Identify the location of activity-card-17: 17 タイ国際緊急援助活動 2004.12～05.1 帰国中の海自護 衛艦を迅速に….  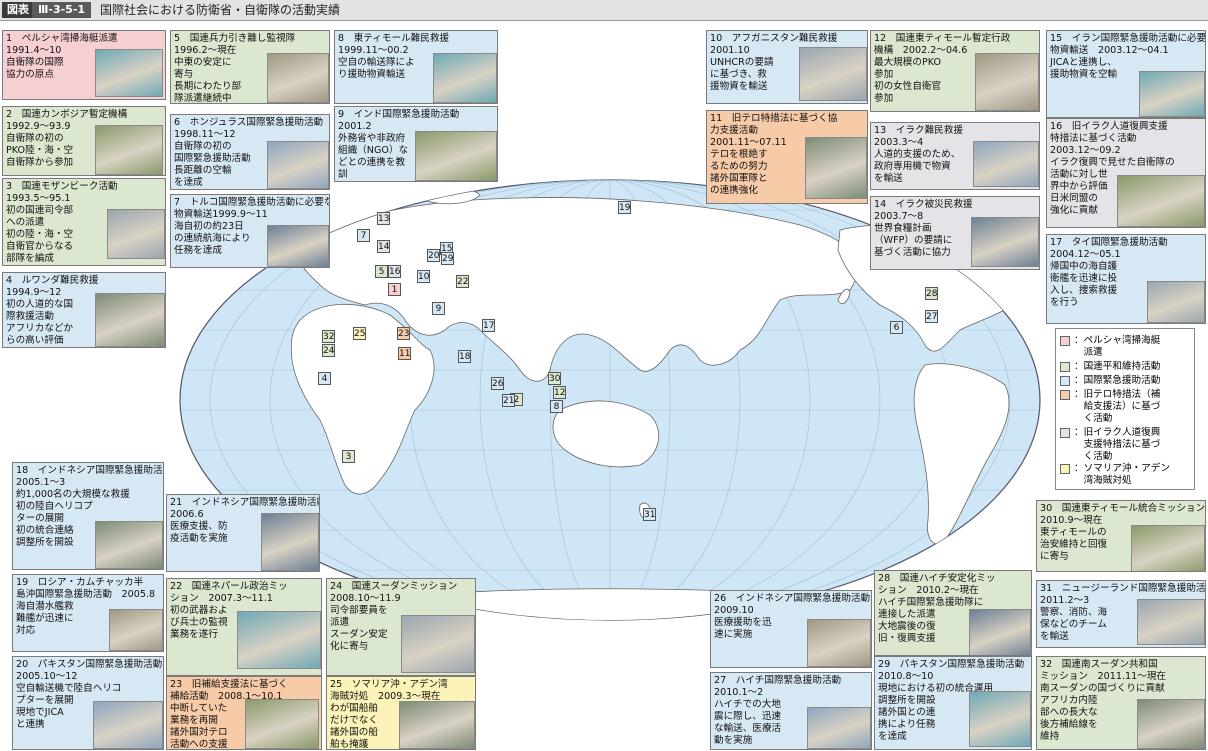
(1126, 279).